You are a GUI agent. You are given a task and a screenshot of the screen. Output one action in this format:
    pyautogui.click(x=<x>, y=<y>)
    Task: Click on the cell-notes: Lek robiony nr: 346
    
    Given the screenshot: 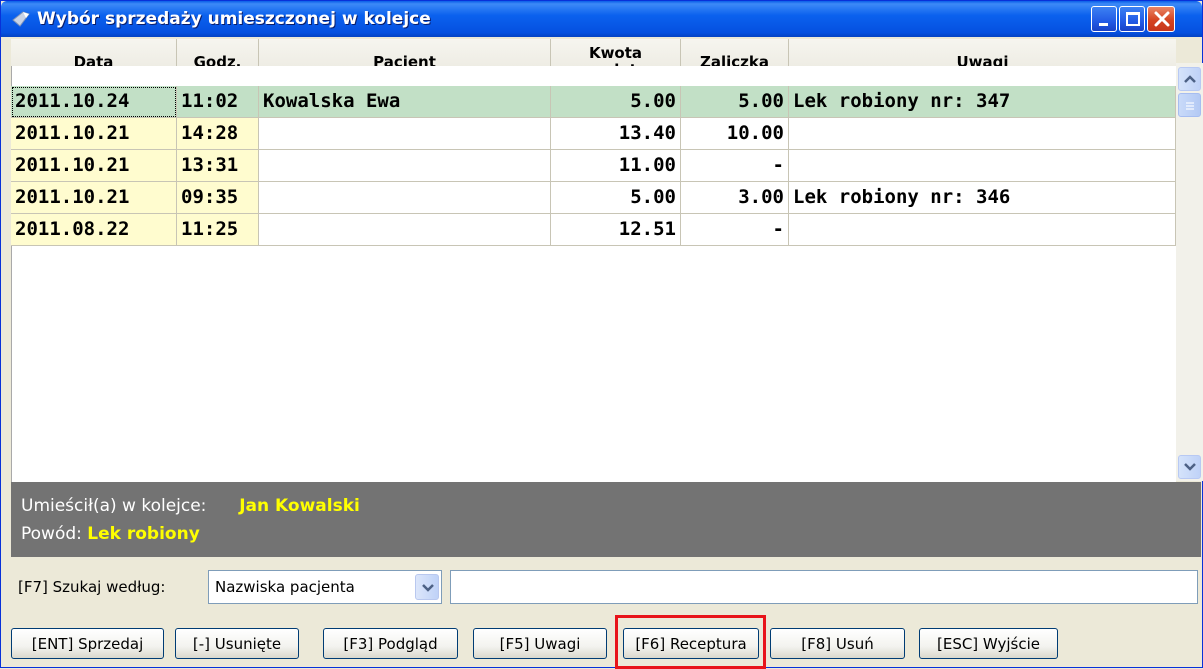 What is the action you would take?
    pyautogui.click(x=982, y=198)
    